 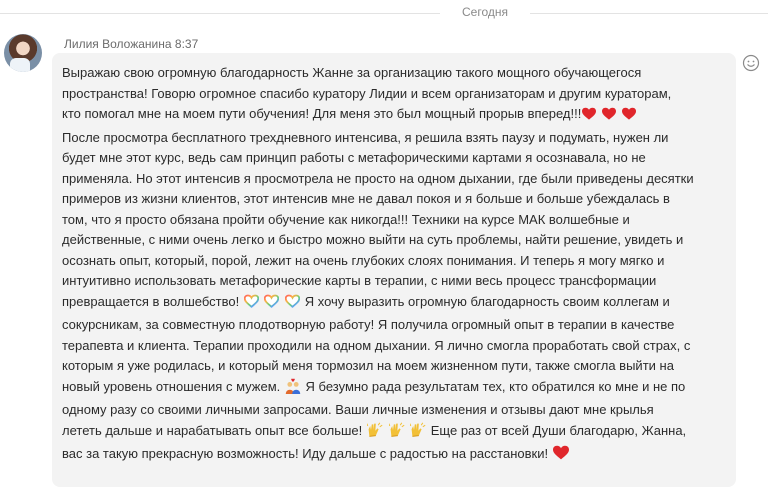 I want to click on message-header: Лилия Воложанина 8:37, so click(x=131, y=44).